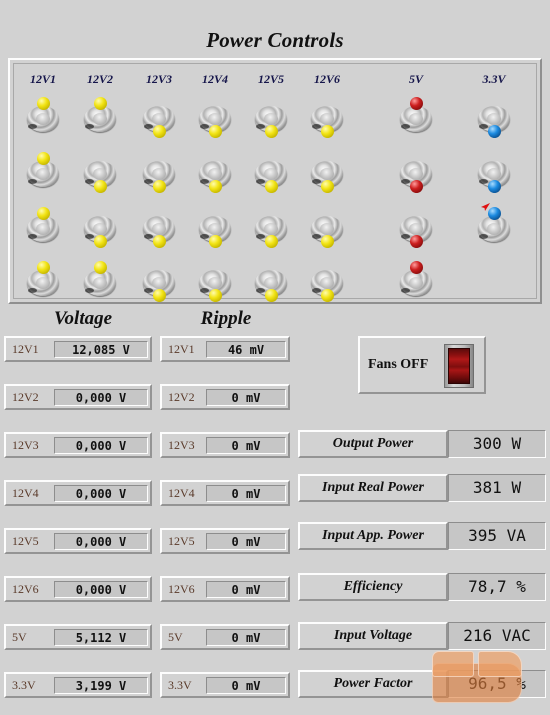 The height and width of the screenshot is (715, 550). What do you see at coordinates (327, 175) in the screenshot?
I see `toggle-switch-12v6-row2` at bounding box center [327, 175].